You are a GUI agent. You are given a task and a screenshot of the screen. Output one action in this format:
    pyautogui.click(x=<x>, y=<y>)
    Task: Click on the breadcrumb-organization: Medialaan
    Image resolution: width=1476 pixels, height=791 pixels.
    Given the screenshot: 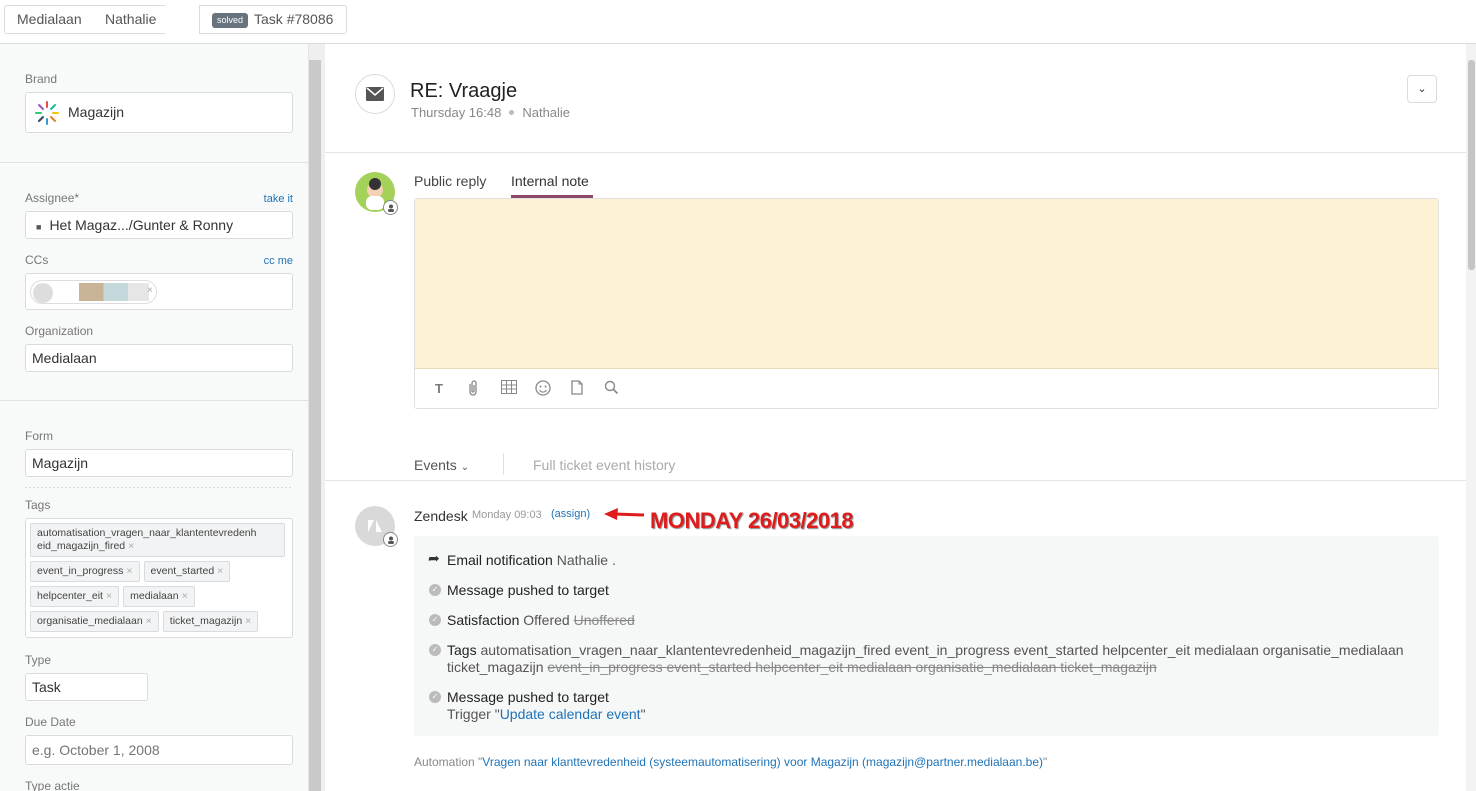 What is the action you would take?
    pyautogui.click(x=49, y=19)
    